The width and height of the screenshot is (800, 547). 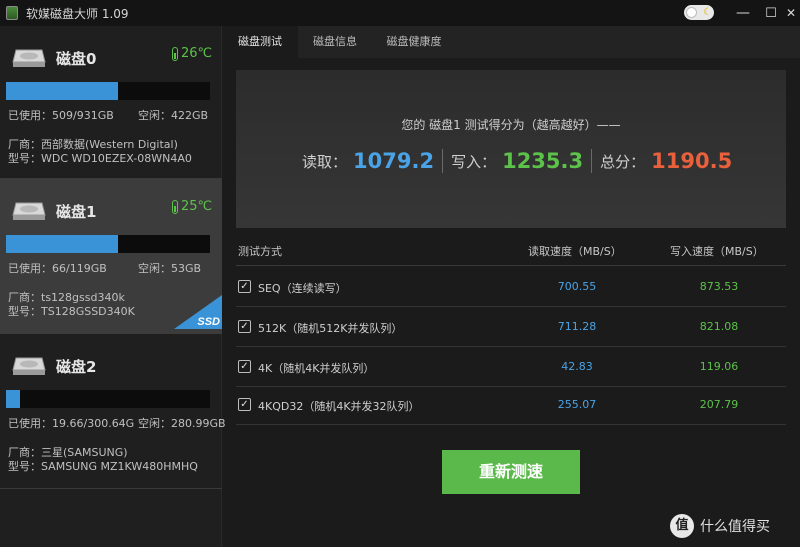 I want to click on moon-icon: ☾, so click(x=707, y=12).